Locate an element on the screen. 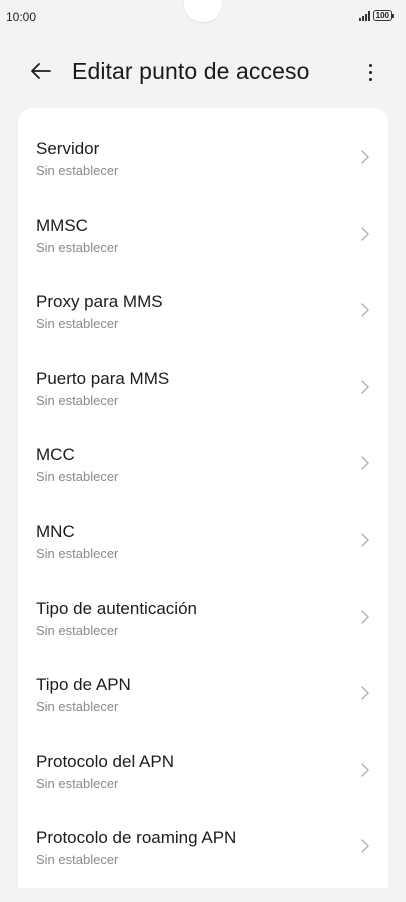 Image resolution: width=406 pixels, height=902 pixels. item-title: Puerto para MMS is located at coordinates (103, 378).